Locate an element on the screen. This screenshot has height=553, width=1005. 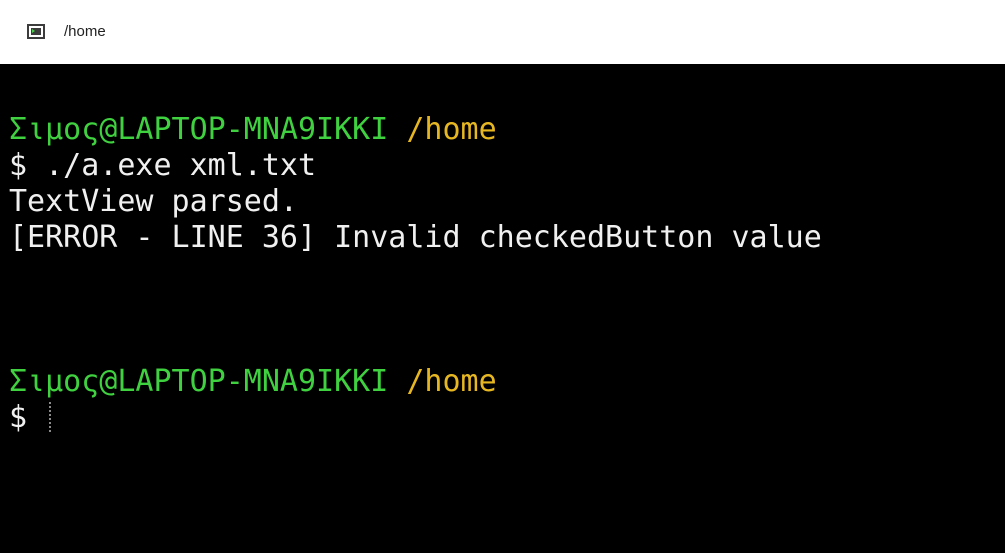
window-title: /home is located at coordinates (85, 31).